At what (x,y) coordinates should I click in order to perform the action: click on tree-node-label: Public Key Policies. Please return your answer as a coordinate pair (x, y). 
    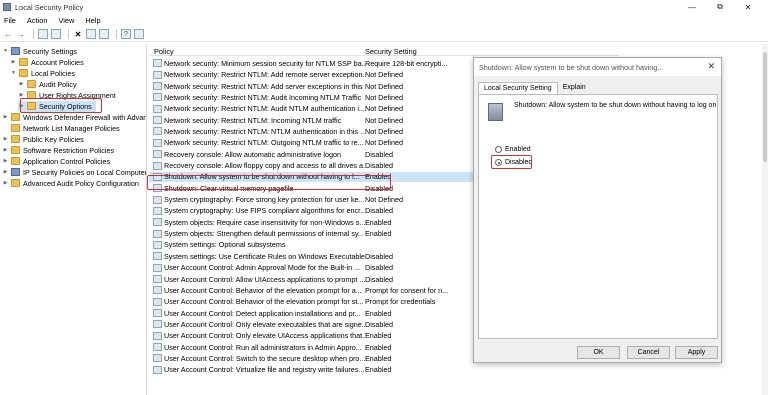
    Looking at the image, I should click on (53, 139).